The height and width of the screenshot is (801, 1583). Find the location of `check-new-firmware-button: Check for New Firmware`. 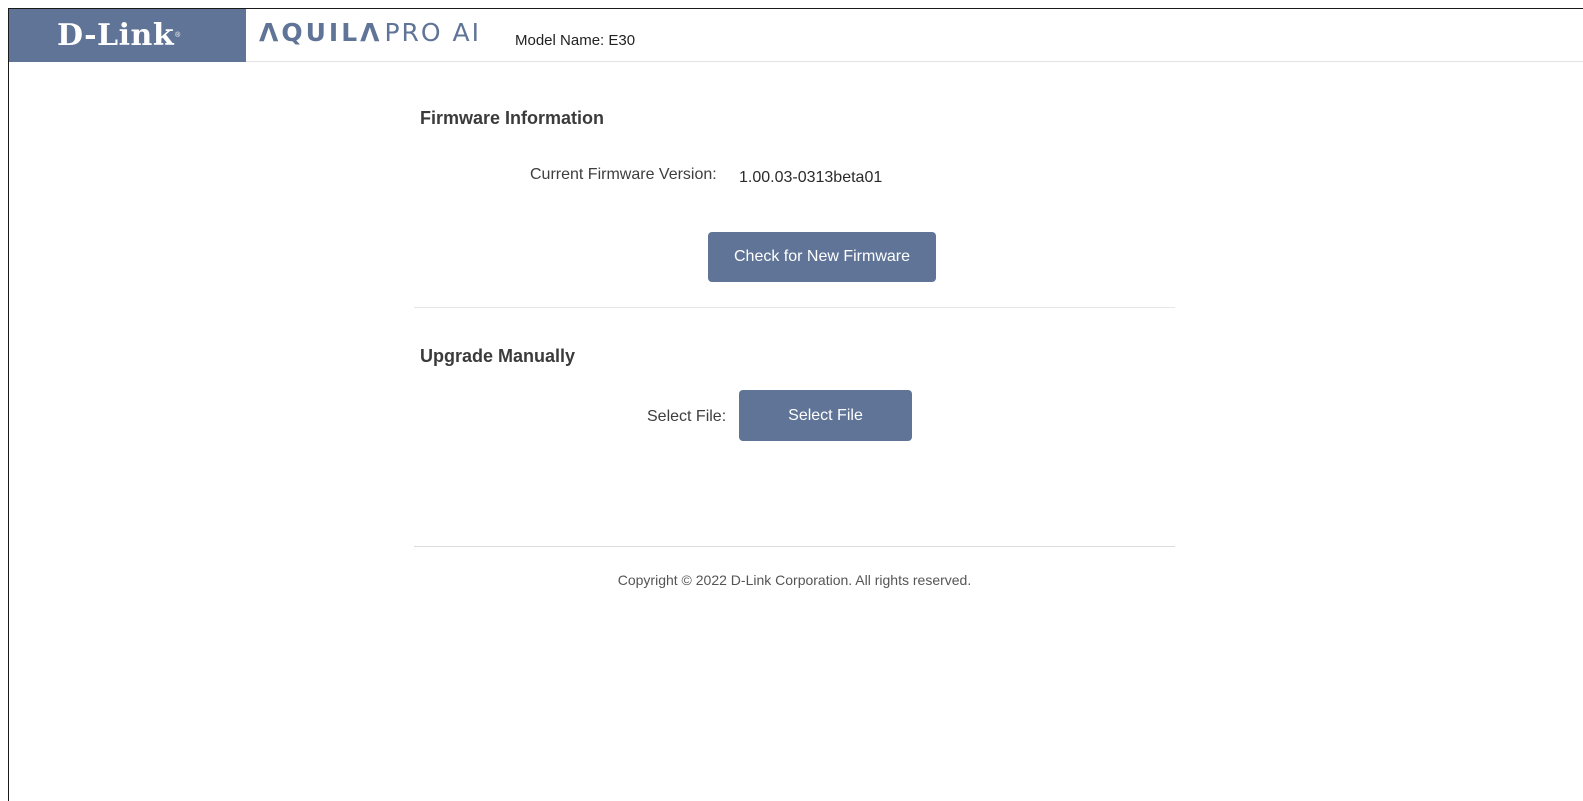

check-new-firmware-button: Check for New Firmware is located at coordinates (822, 257).